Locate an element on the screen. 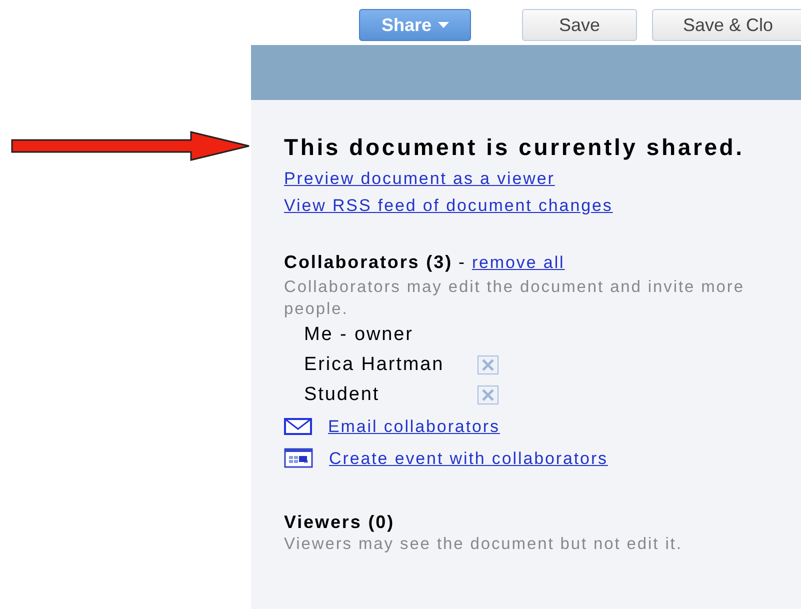 The width and height of the screenshot is (801, 609). calendar-icon is located at coordinates (298, 458).